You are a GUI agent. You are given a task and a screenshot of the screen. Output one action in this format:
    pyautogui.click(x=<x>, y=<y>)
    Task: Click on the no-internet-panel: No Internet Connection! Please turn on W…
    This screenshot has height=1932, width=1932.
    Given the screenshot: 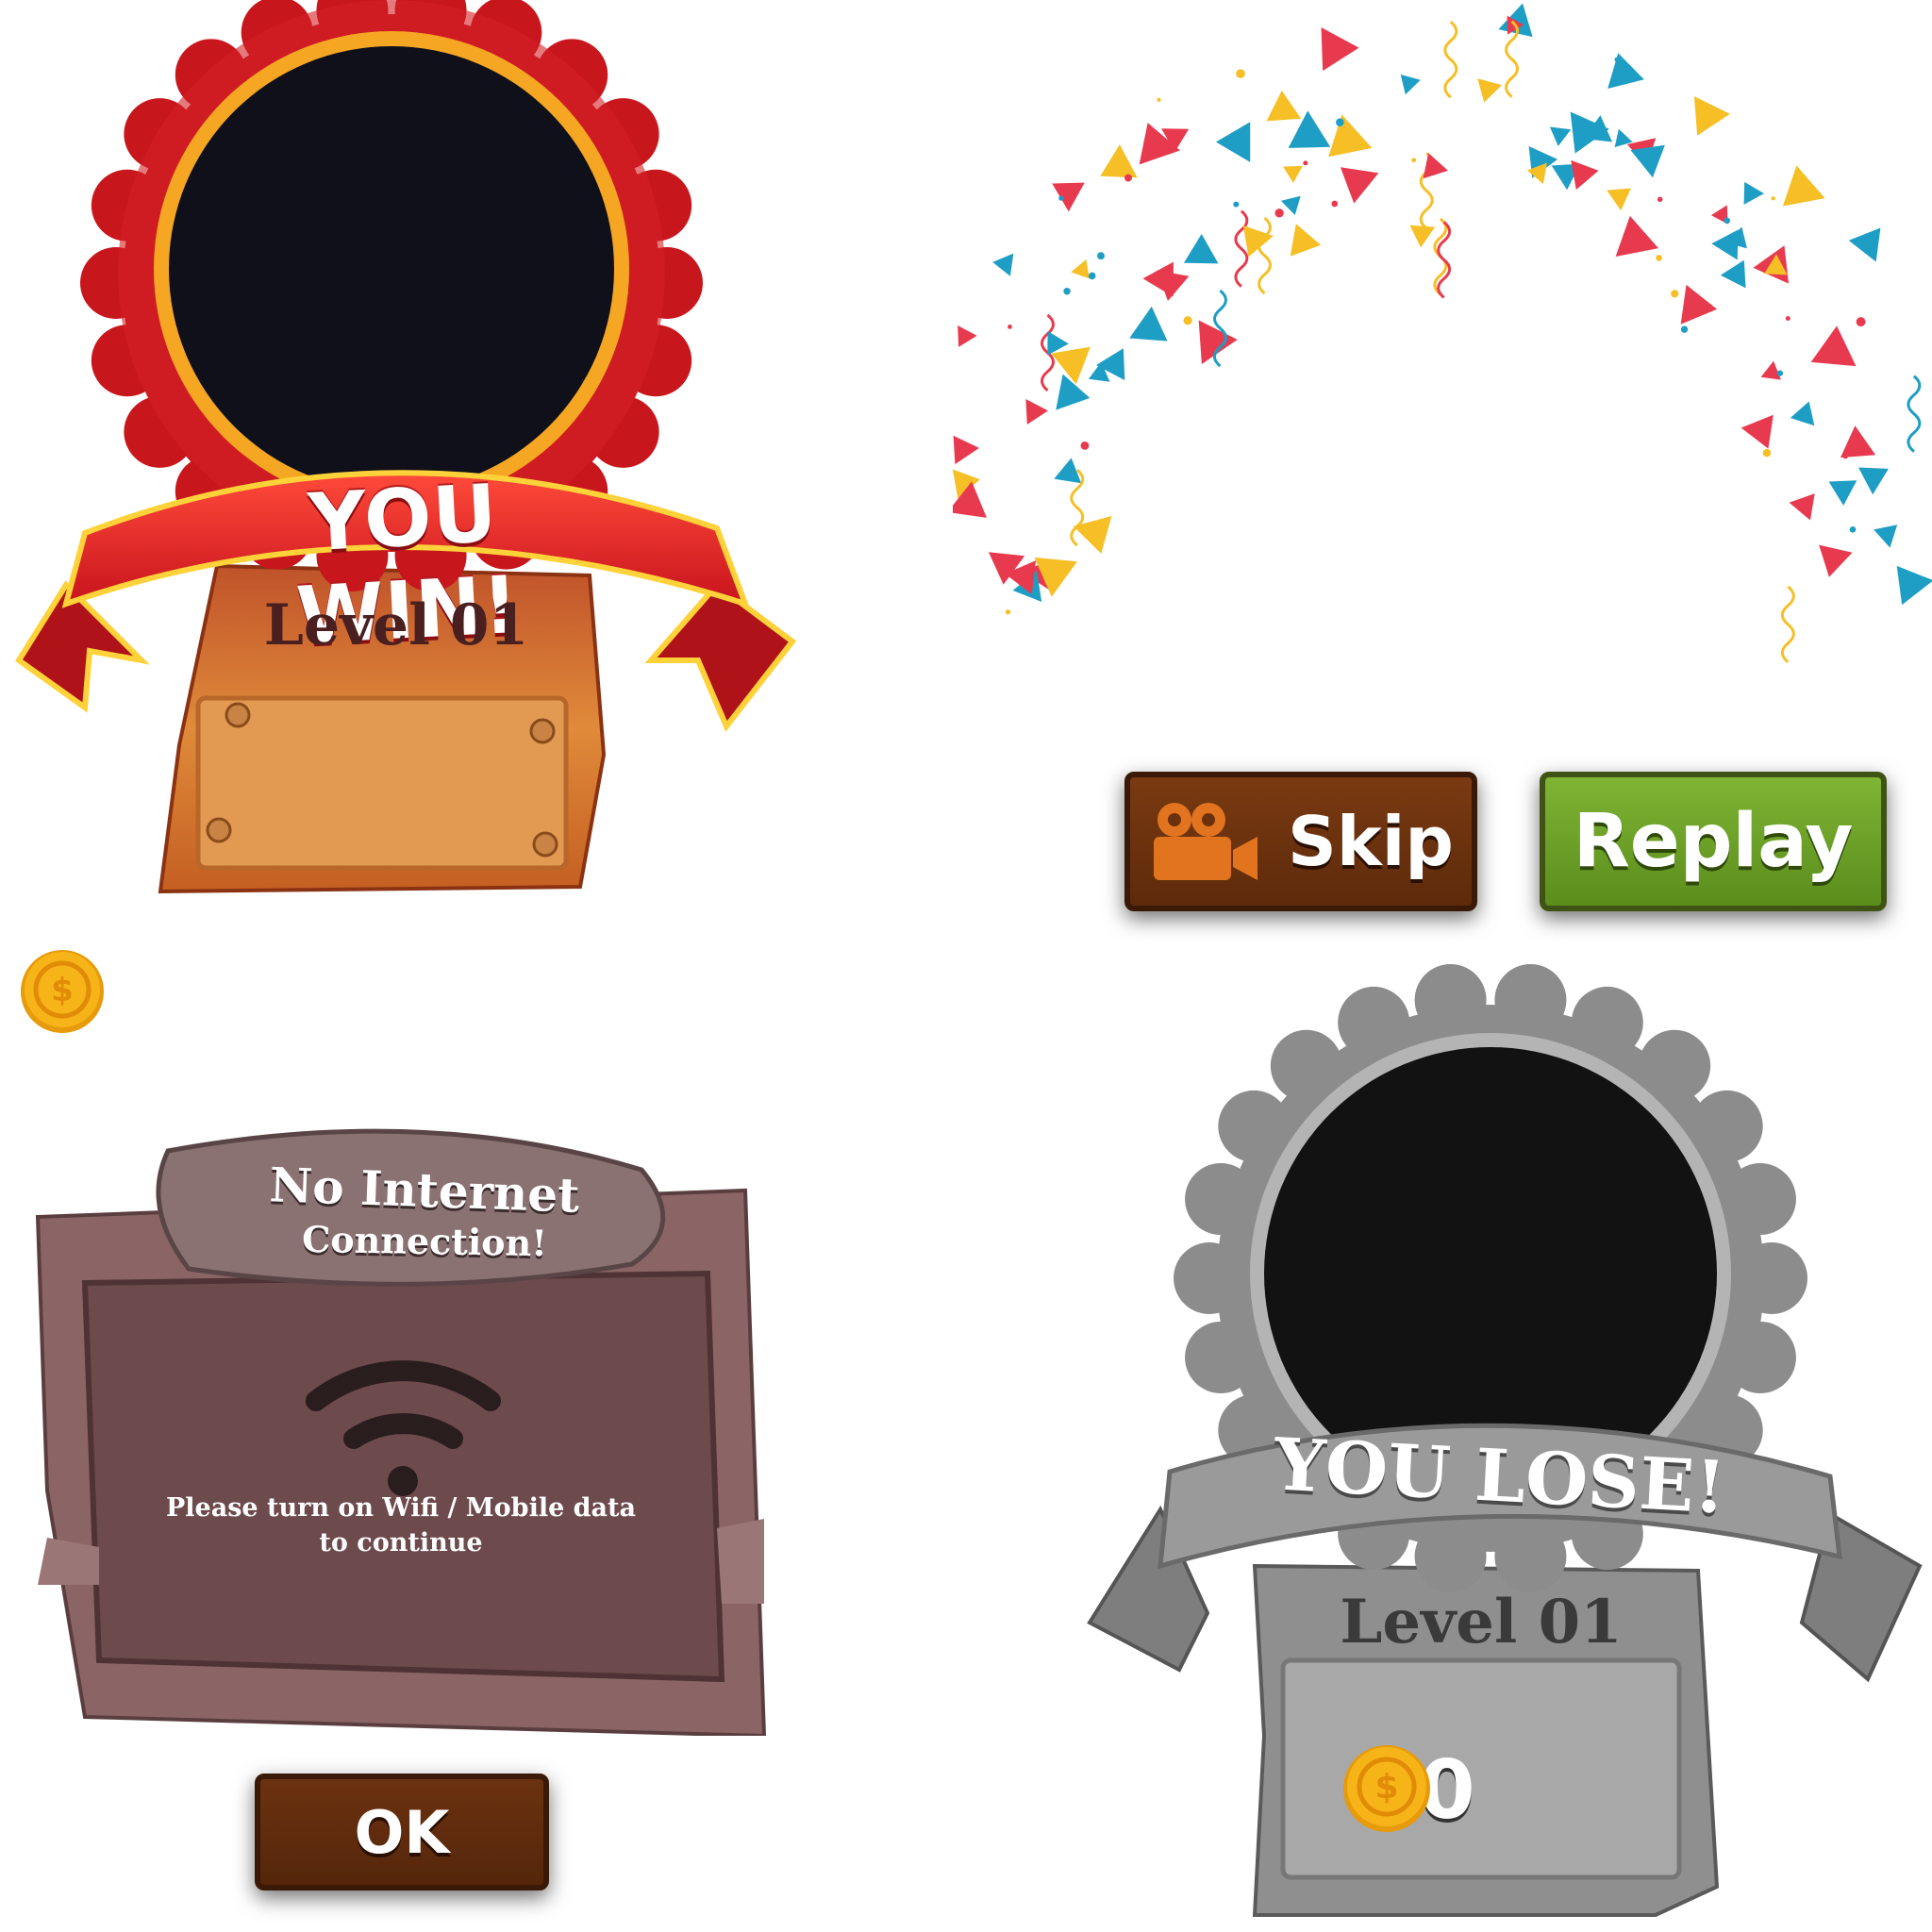 What is the action you would take?
    pyautogui.click(x=401, y=1424)
    